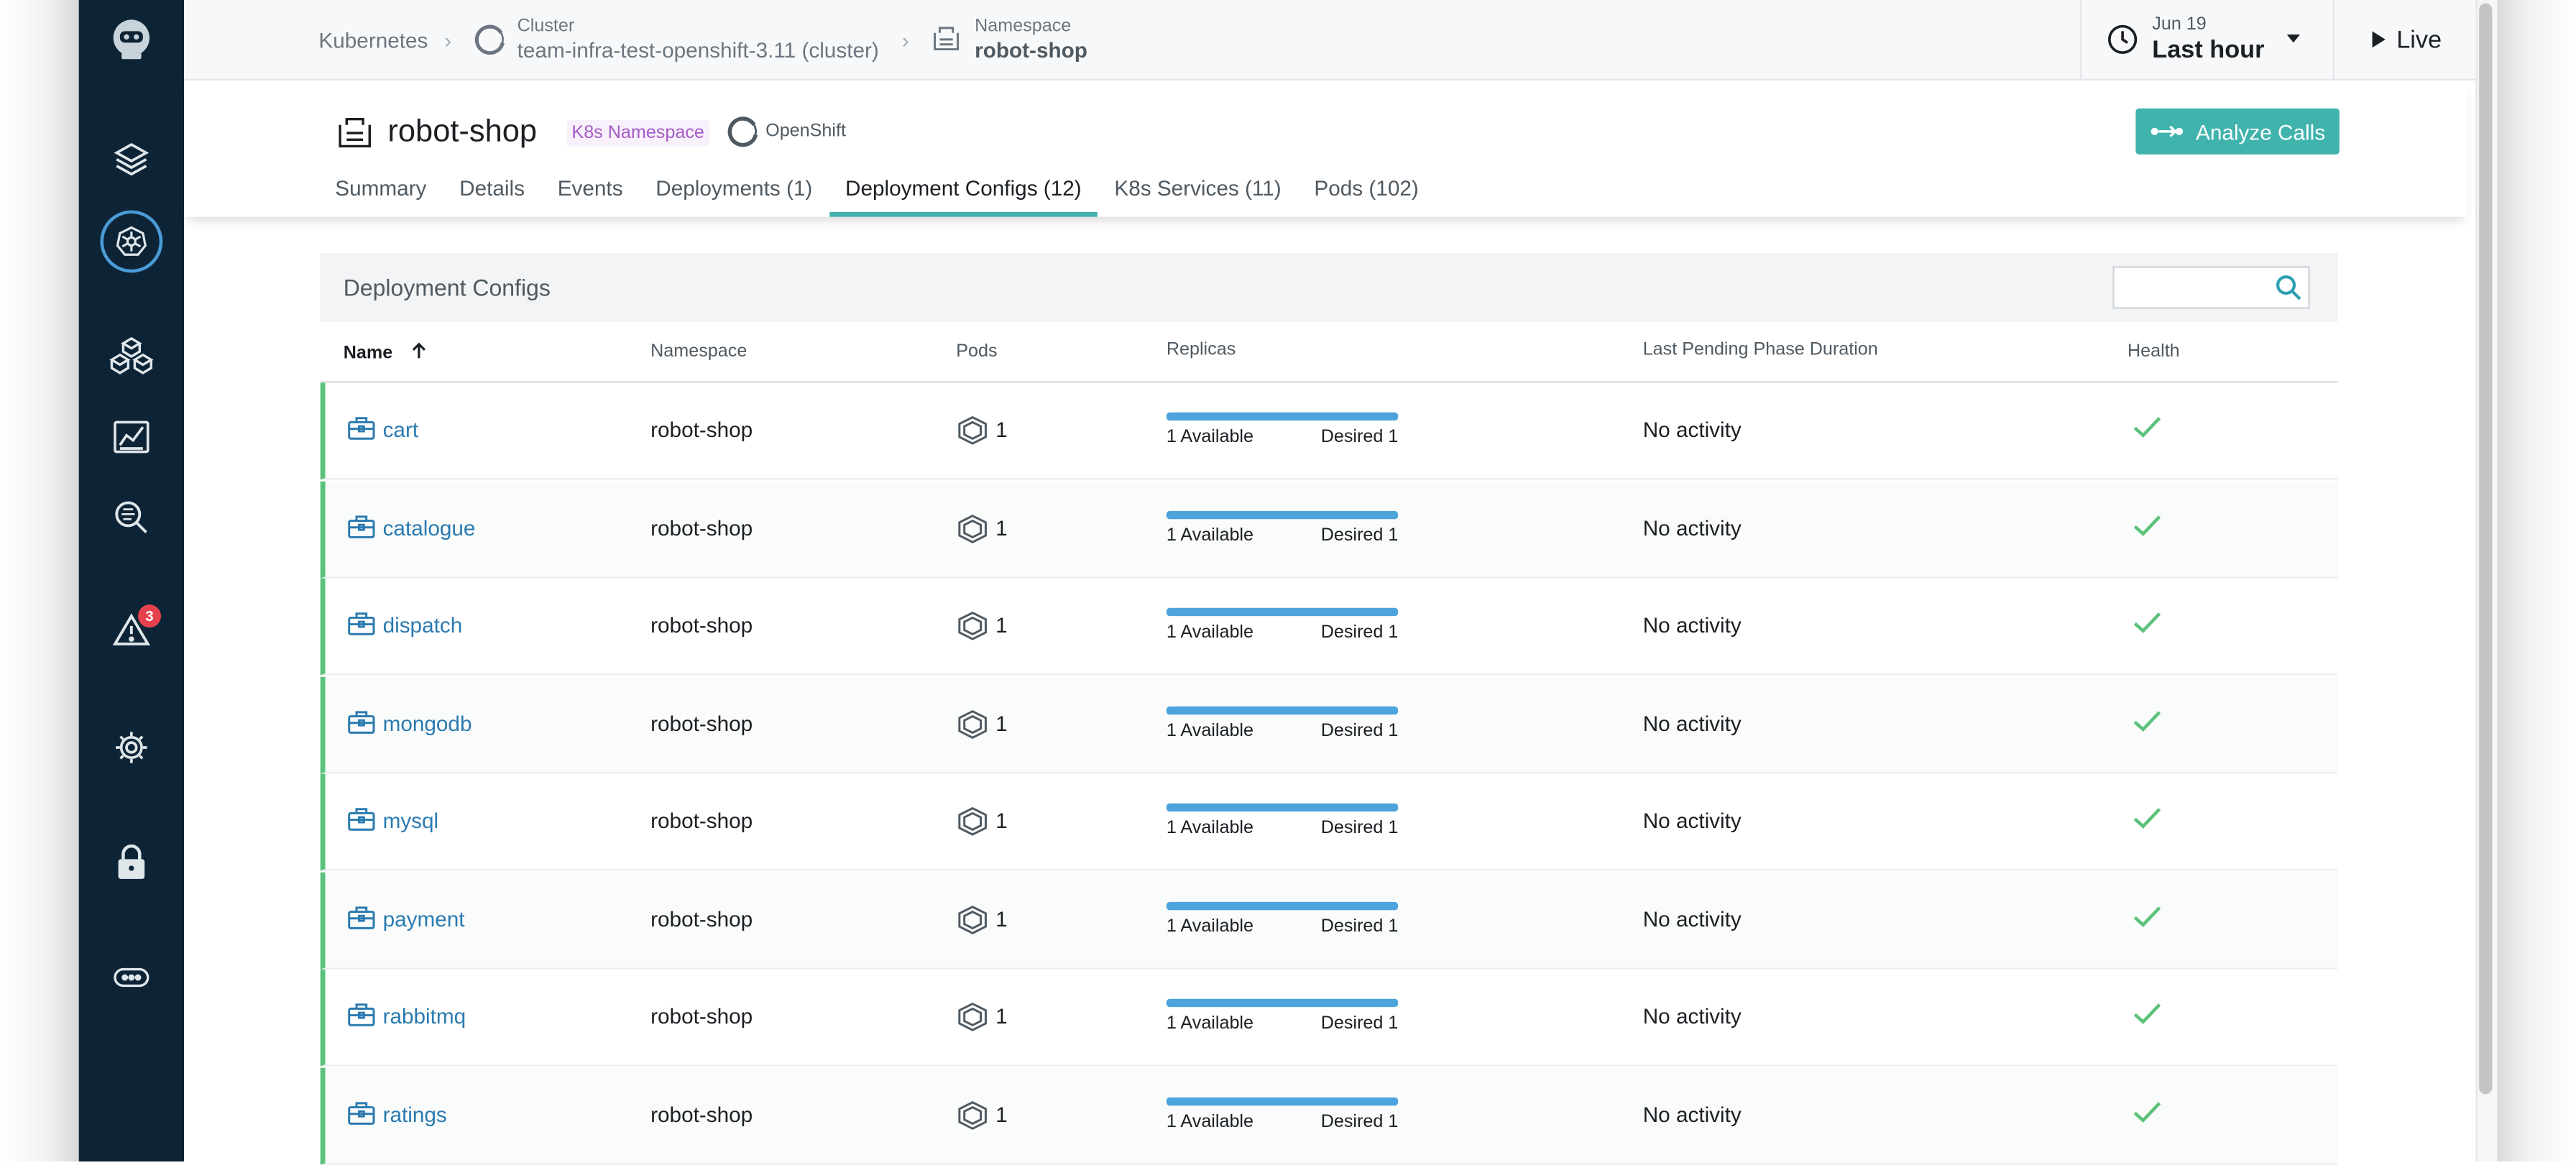  What do you see at coordinates (1760, 349) in the screenshot?
I see `column-header-pending-duration: Last Pending Phase Duration` at bounding box center [1760, 349].